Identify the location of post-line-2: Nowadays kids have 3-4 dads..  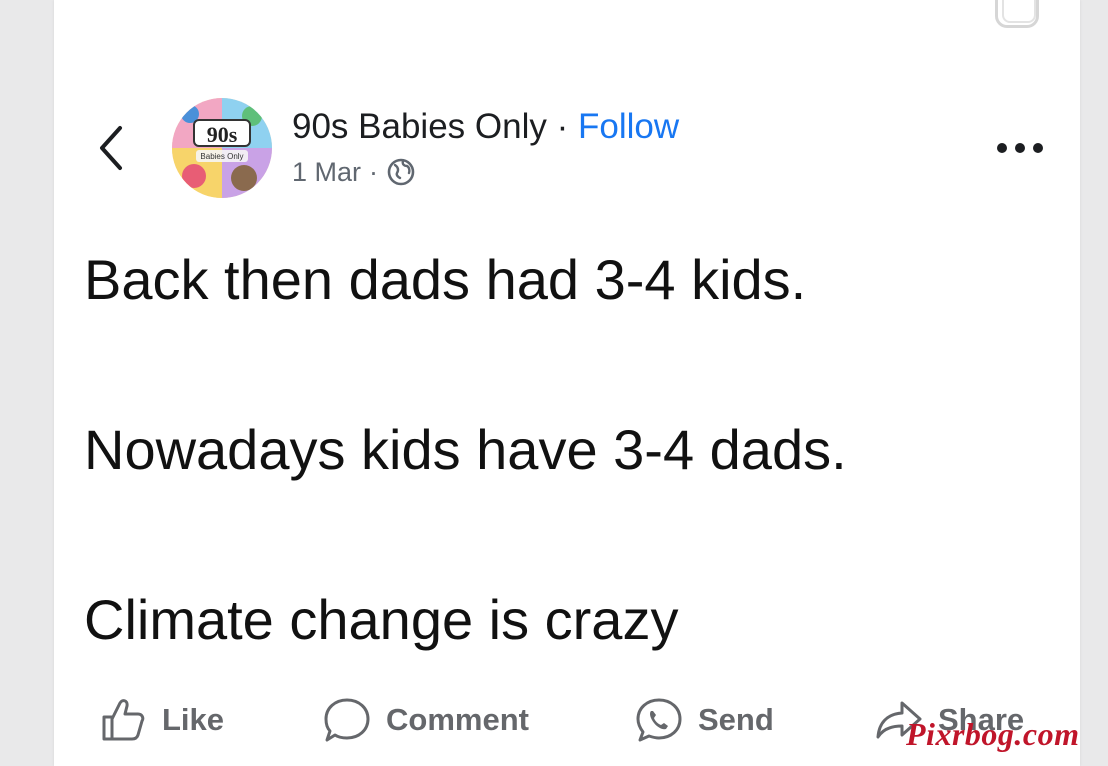
(465, 449).